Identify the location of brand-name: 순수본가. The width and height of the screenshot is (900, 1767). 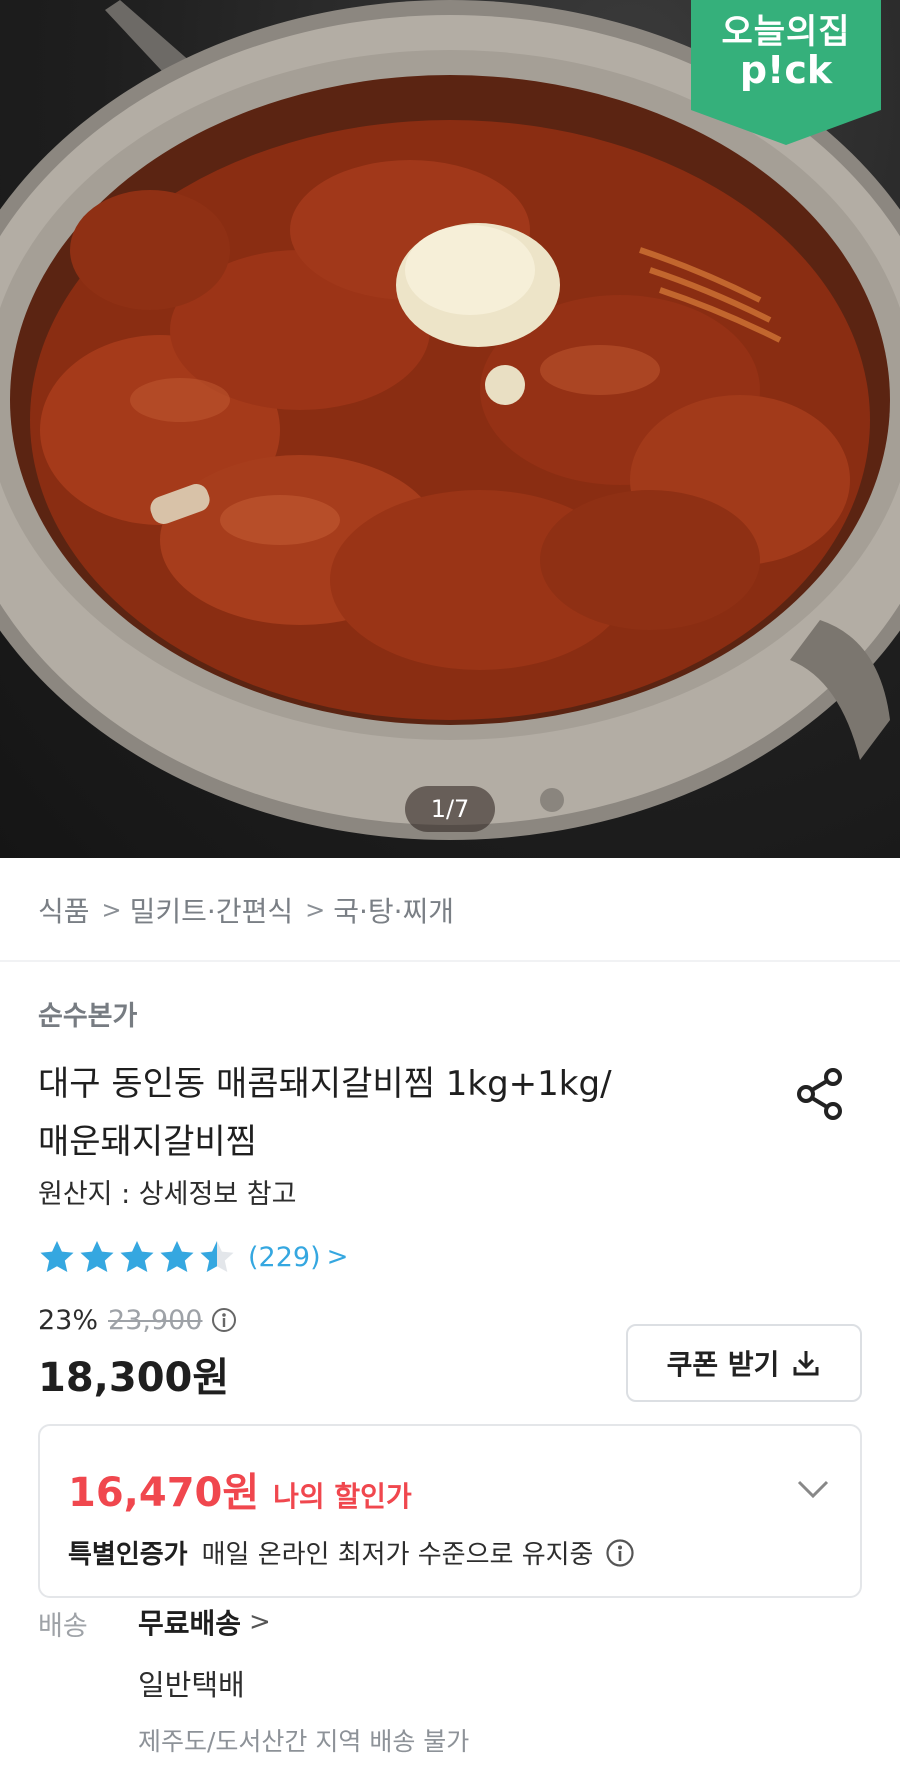
(87, 1013).